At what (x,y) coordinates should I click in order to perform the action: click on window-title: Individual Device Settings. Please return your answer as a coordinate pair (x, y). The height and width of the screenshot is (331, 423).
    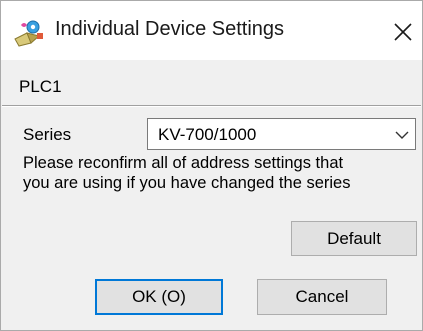
    Looking at the image, I should click on (170, 29).